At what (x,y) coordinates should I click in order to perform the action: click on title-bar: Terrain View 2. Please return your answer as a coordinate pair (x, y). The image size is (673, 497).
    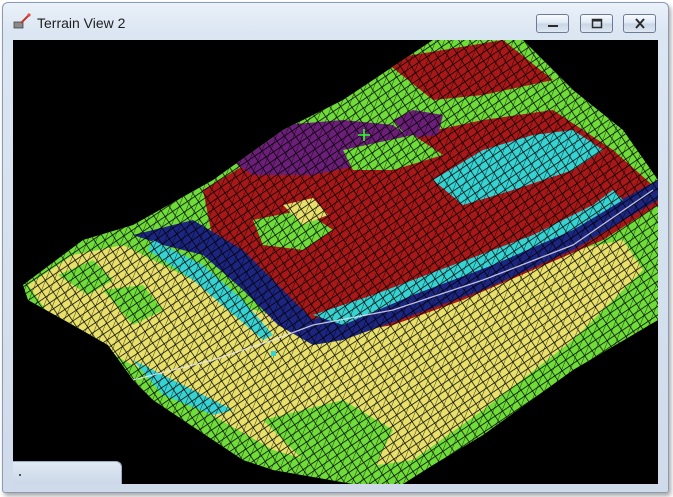
    Looking at the image, I should click on (335, 20).